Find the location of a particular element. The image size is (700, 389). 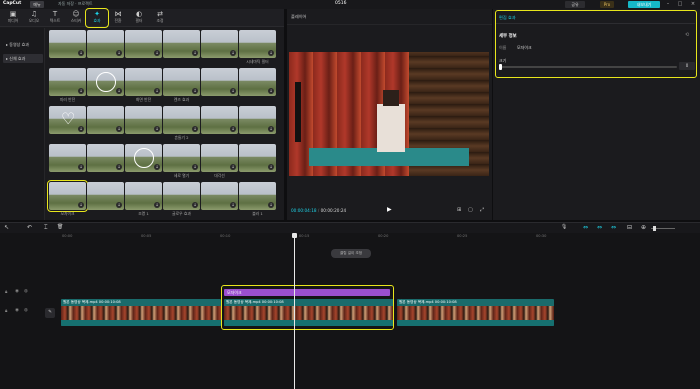

ratio-icon: ⊞ is located at coordinates (459, 210).